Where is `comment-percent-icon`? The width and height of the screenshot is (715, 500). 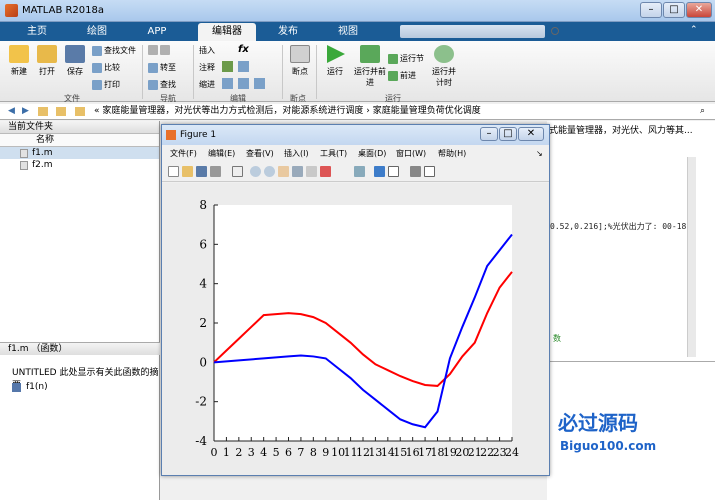
comment-percent-icon is located at coordinates (227, 66).